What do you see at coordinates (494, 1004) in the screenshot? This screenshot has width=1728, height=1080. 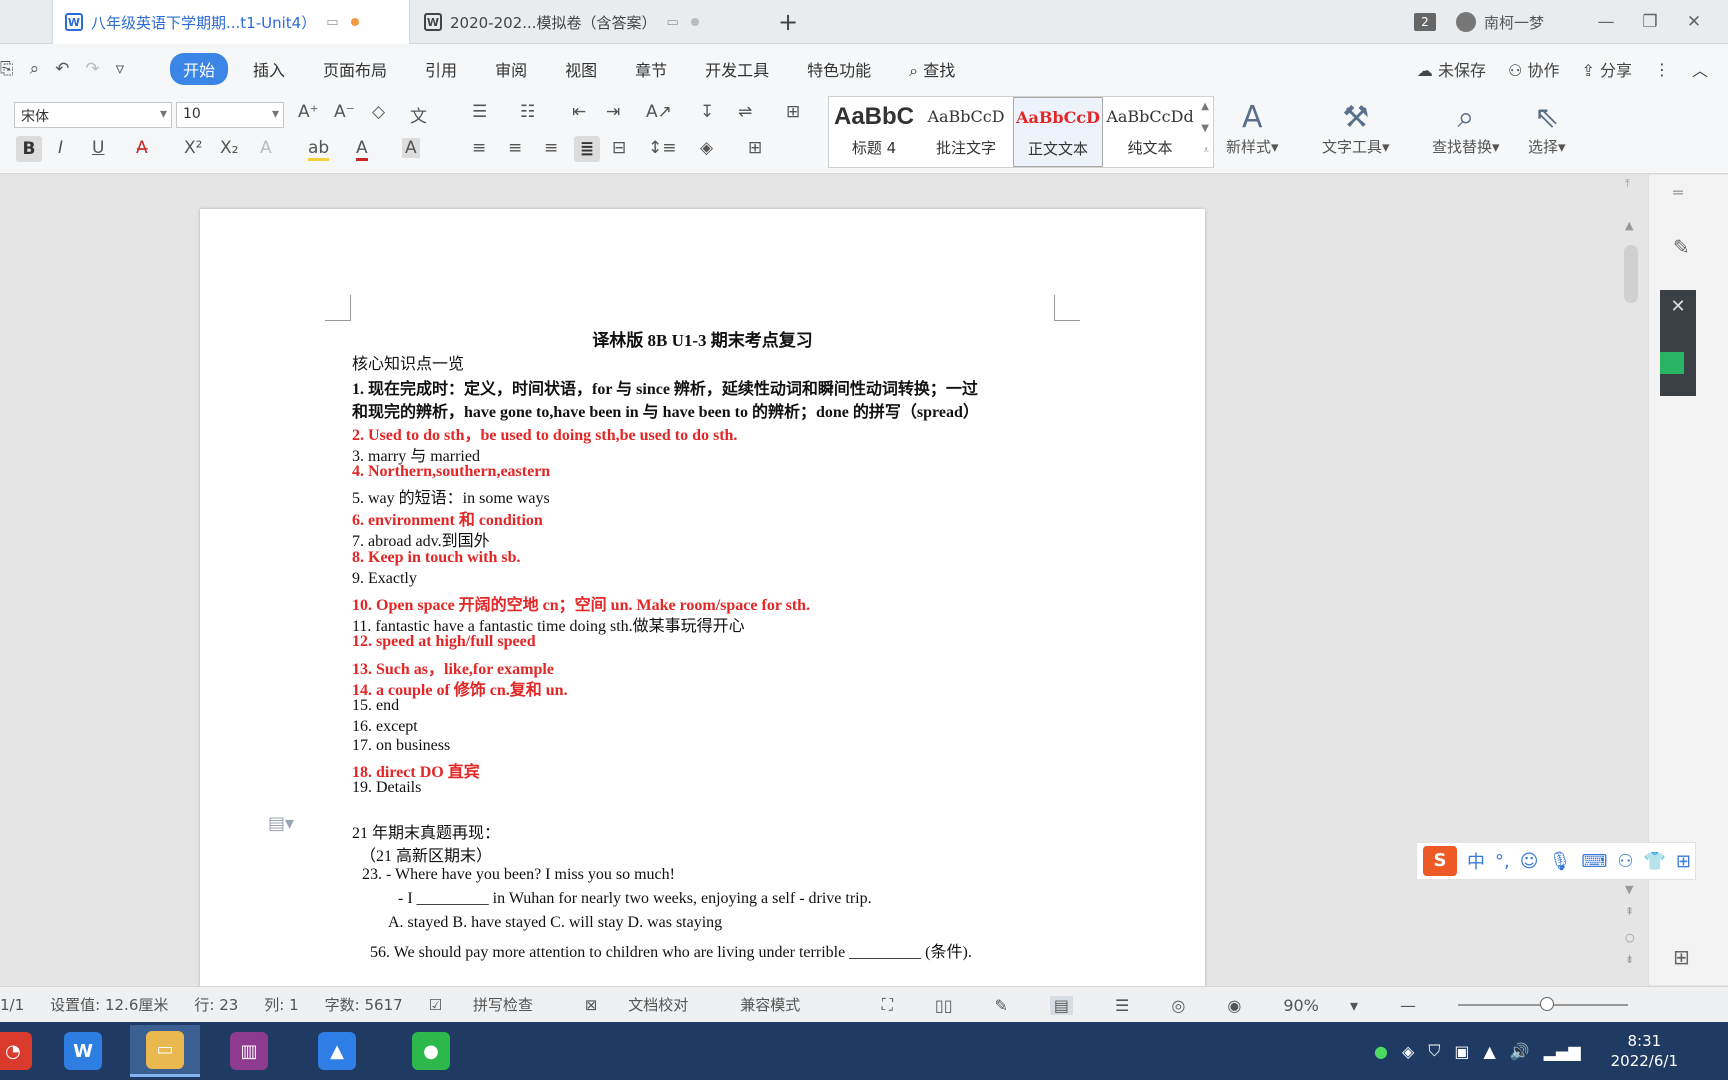 I see `spellcheck-button: ☑ 拼写检查` at bounding box center [494, 1004].